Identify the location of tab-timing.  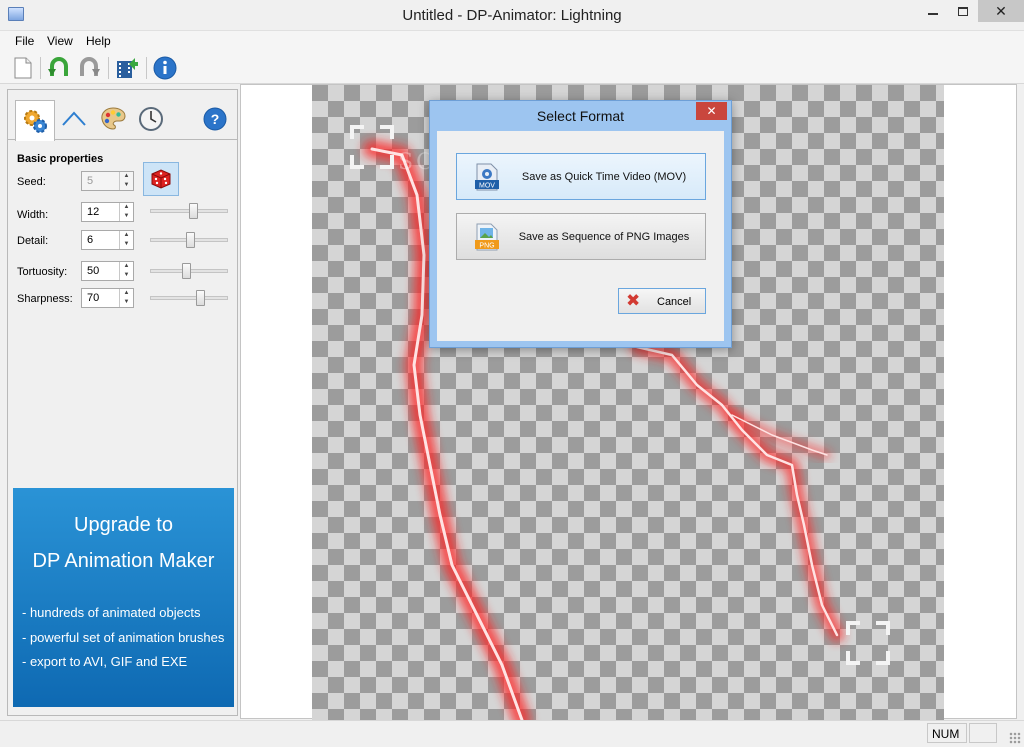
(151, 119).